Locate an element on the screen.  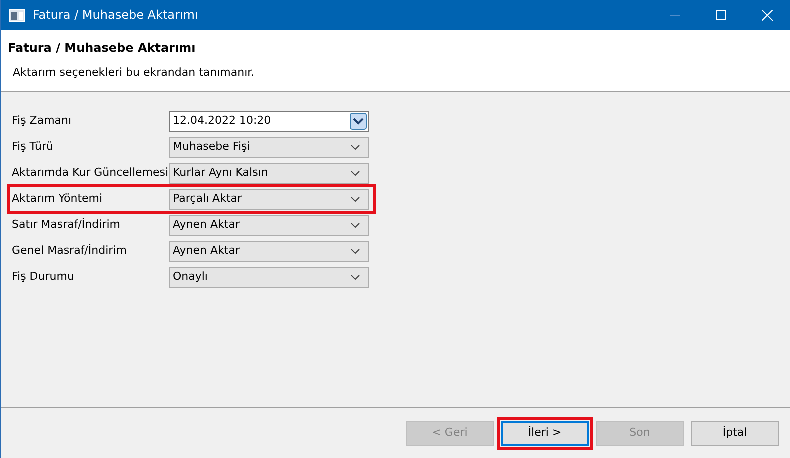
dropdown-field: Parçalı Aktar is located at coordinates (269, 199).